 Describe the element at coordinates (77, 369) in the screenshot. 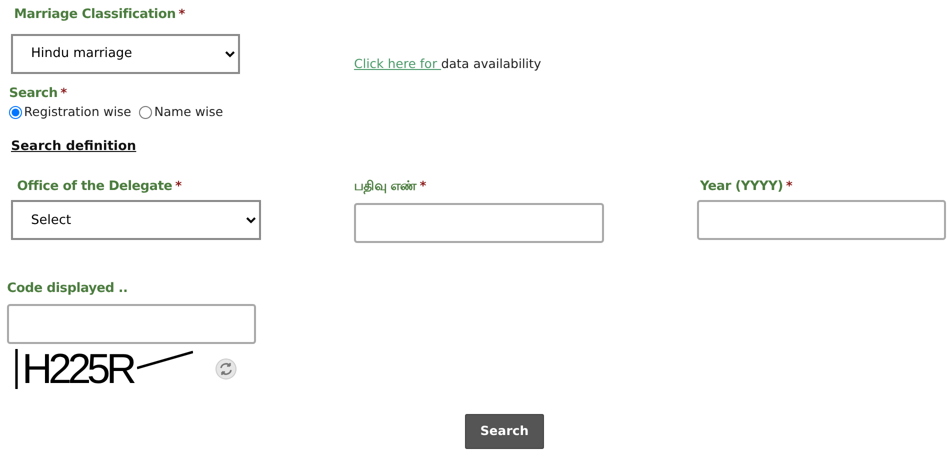

I see `captcha-code: H225R` at that location.